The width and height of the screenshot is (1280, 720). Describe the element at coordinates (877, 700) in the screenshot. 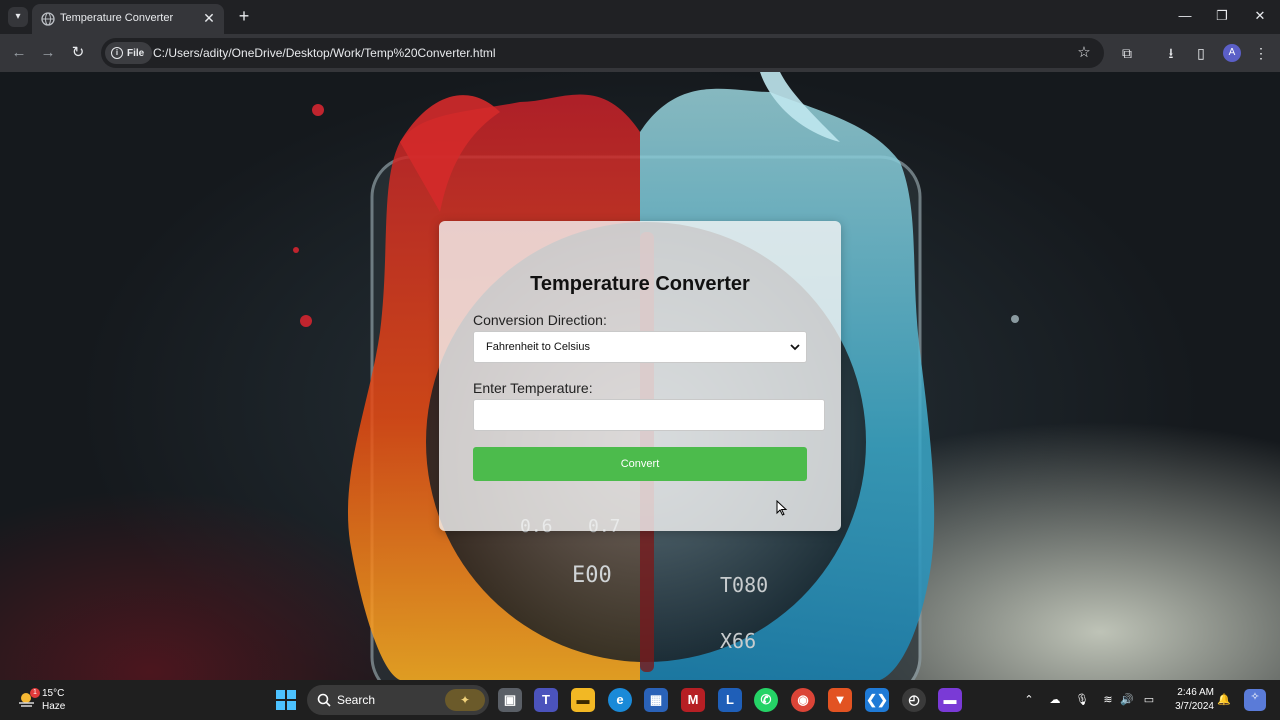

I see `vscode-icon: ❮❯` at that location.